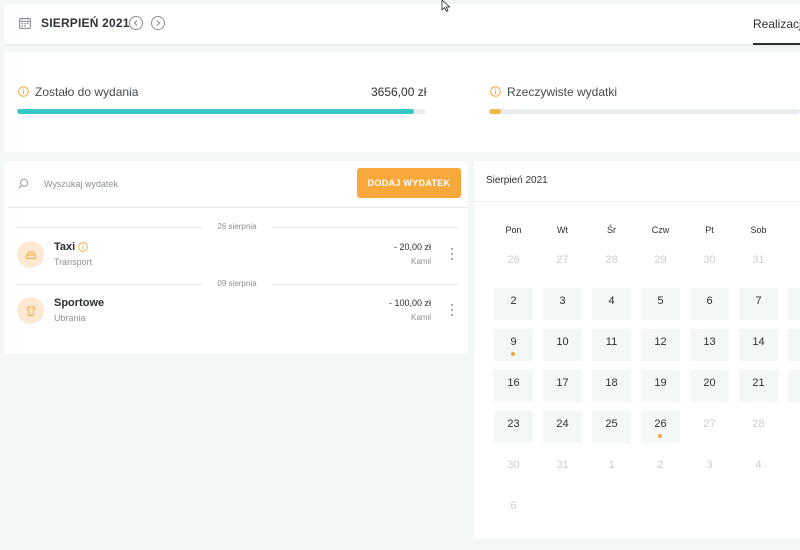  I want to click on day-number: 16, so click(513, 383).